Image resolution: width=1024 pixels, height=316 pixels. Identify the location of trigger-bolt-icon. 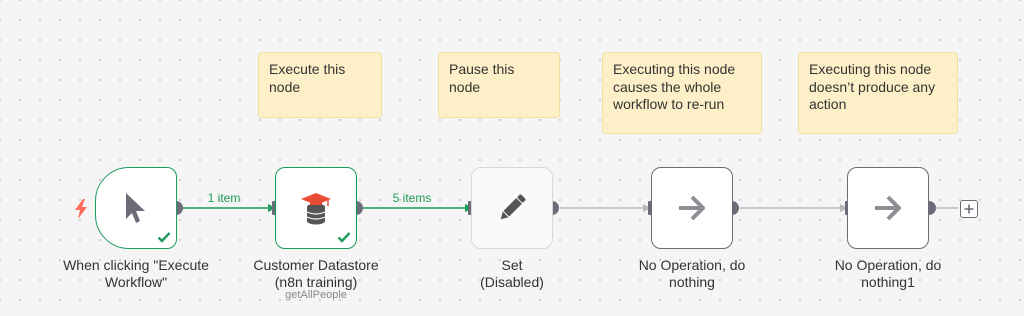
(81, 209).